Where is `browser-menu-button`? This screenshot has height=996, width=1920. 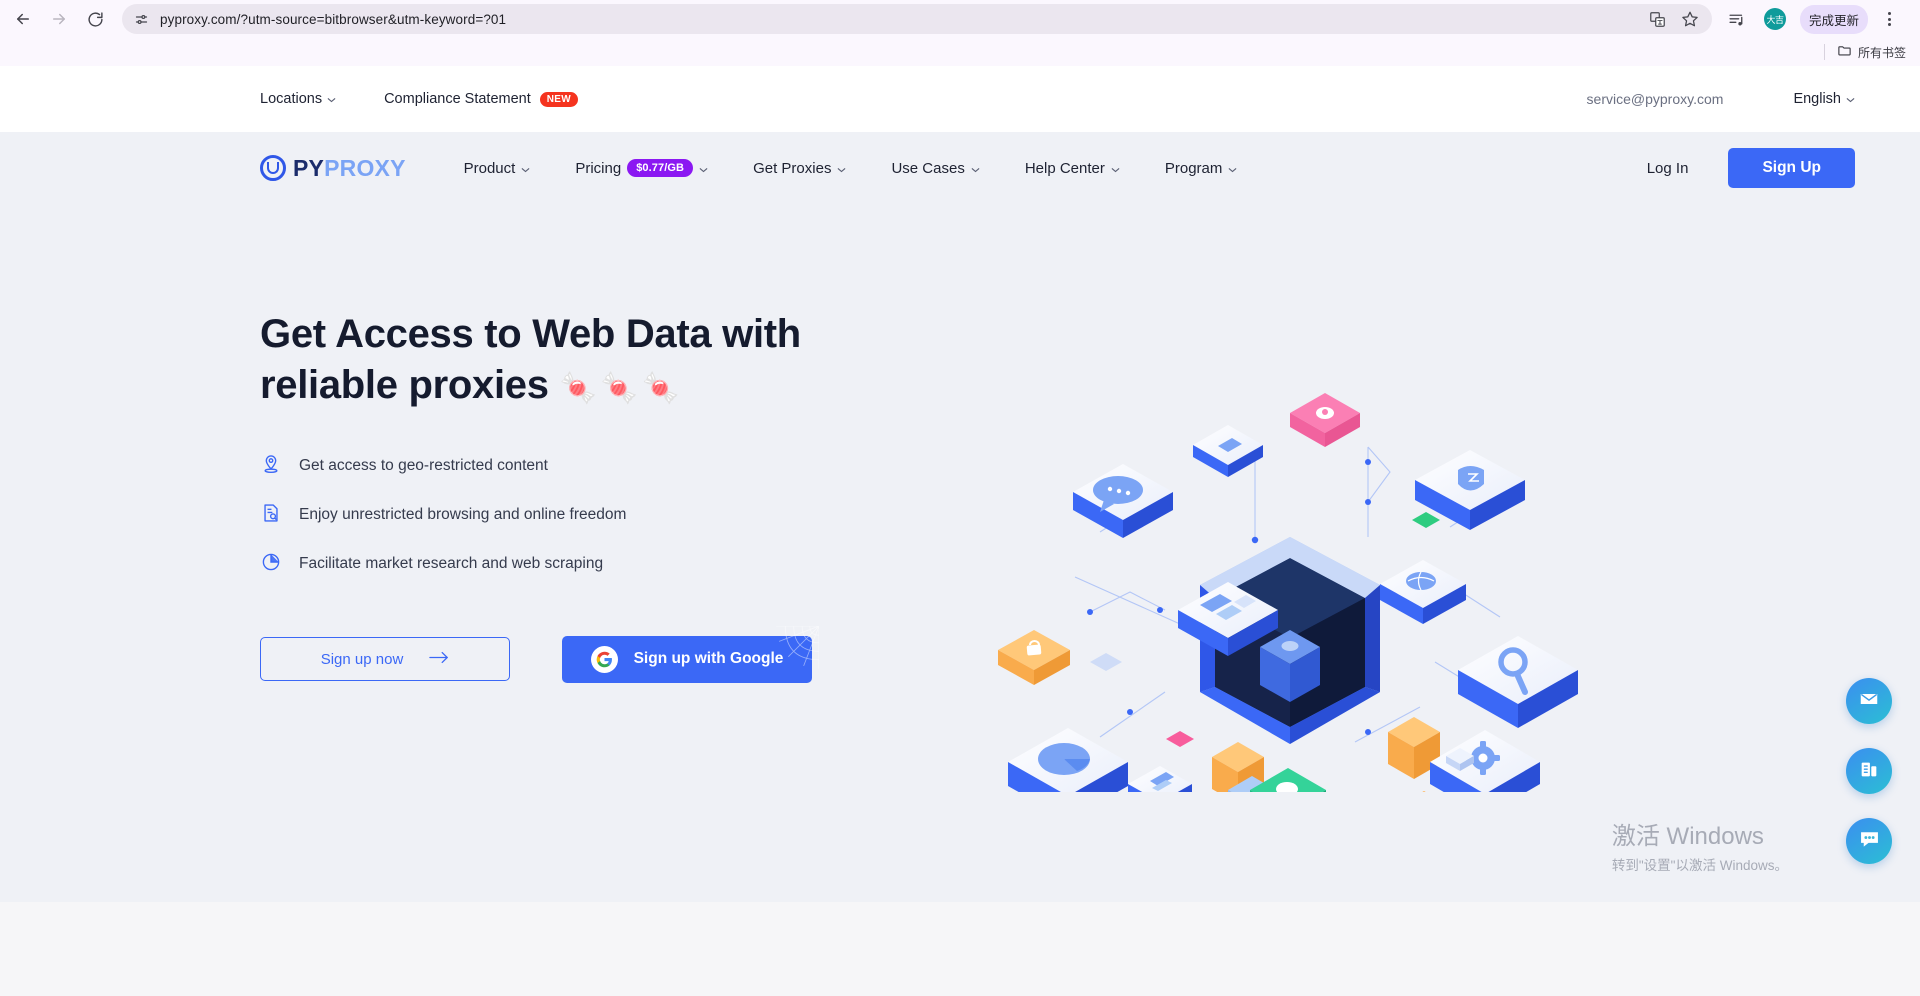
browser-menu-button is located at coordinates (1889, 19).